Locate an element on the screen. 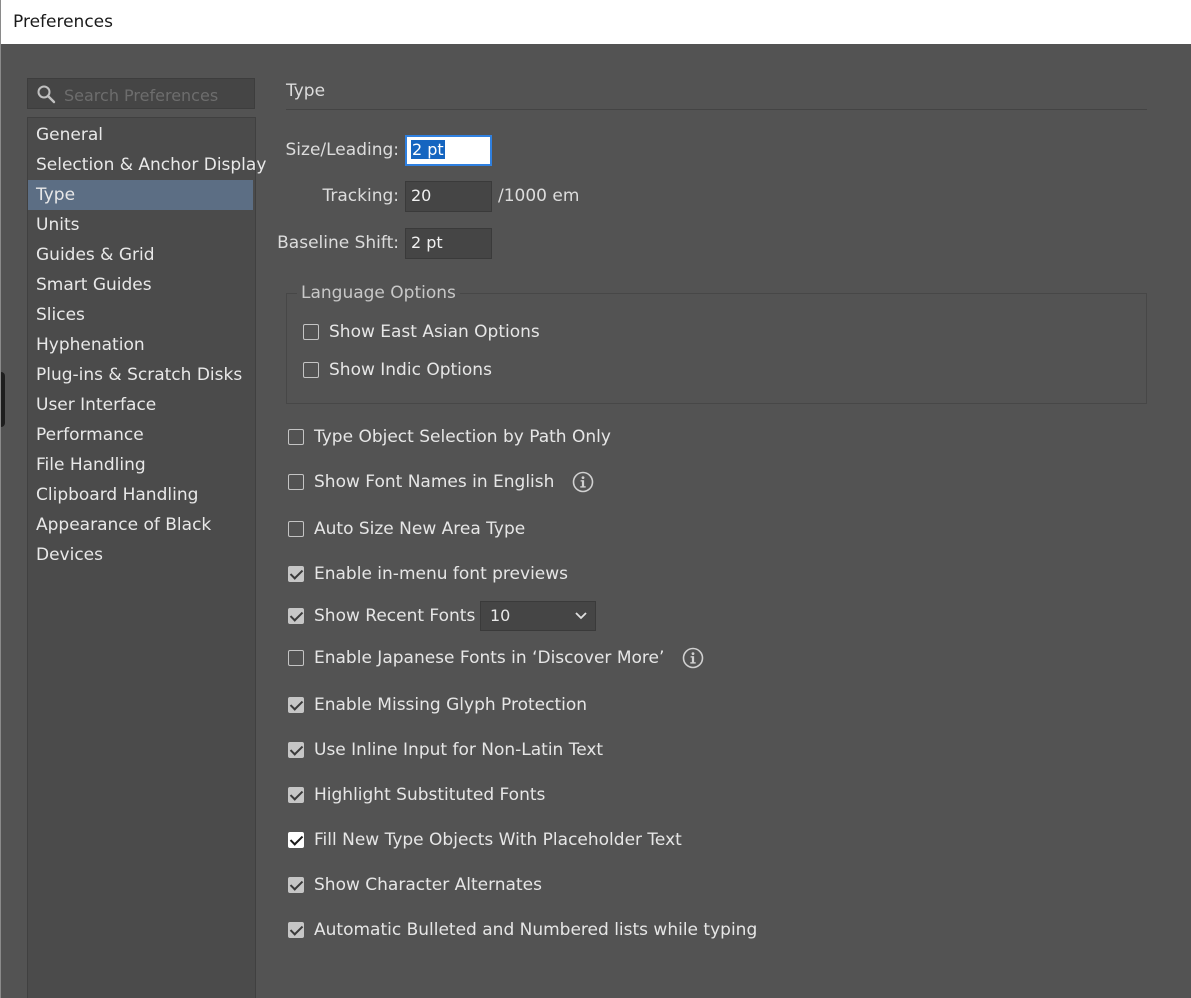 Image resolution: width=1191 pixels, height=998 pixels. window-title: Preferences is located at coordinates (63, 22).